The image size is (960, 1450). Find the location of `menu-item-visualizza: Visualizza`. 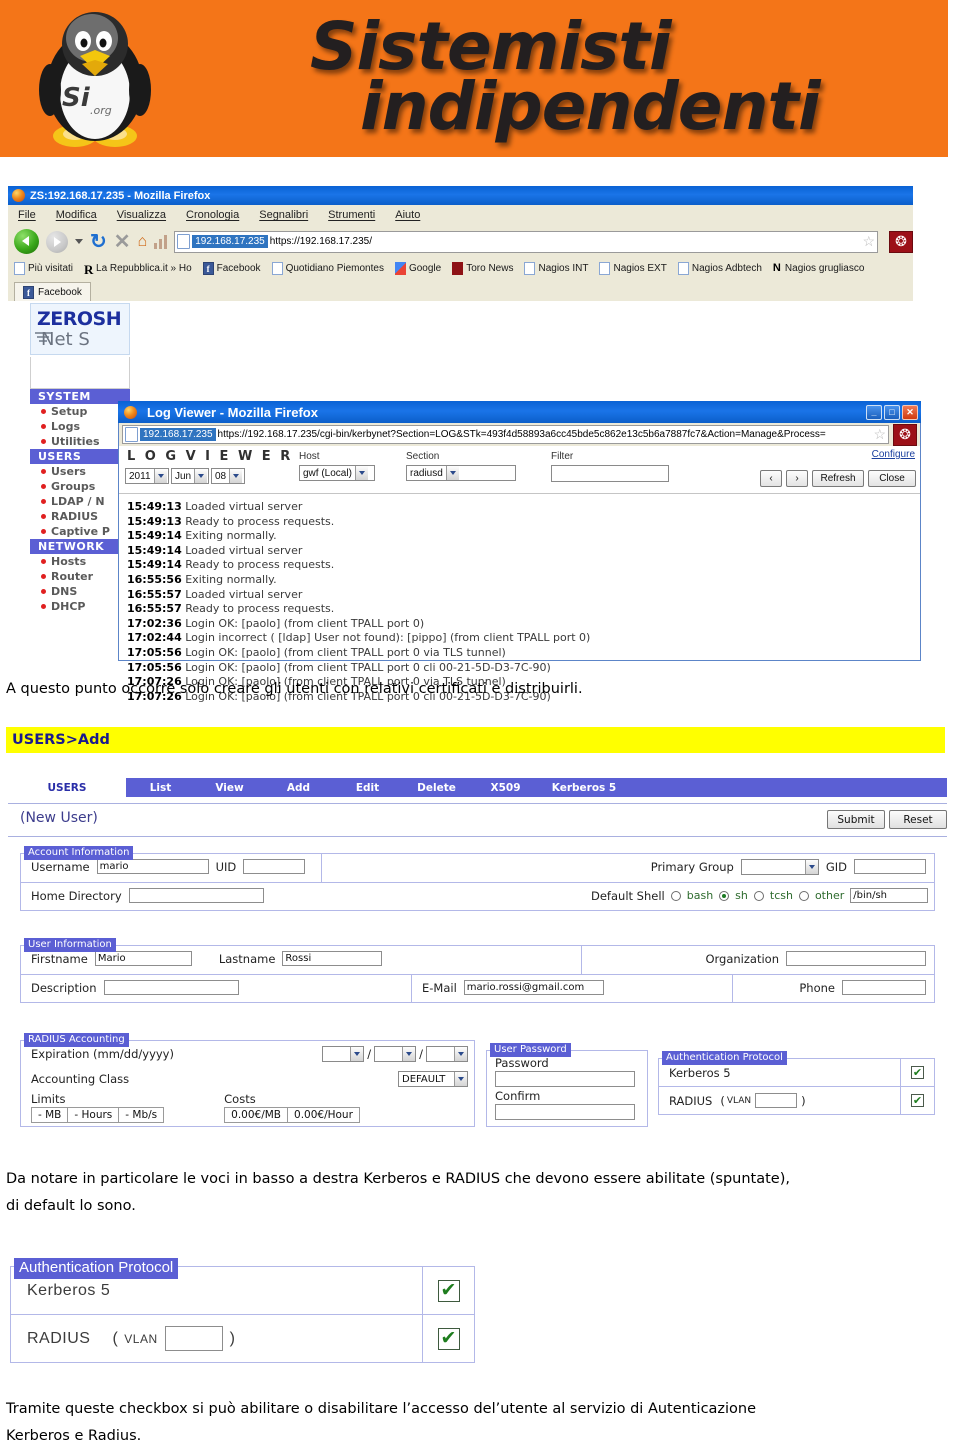

menu-item-visualizza: Visualizza is located at coordinates (141, 215).